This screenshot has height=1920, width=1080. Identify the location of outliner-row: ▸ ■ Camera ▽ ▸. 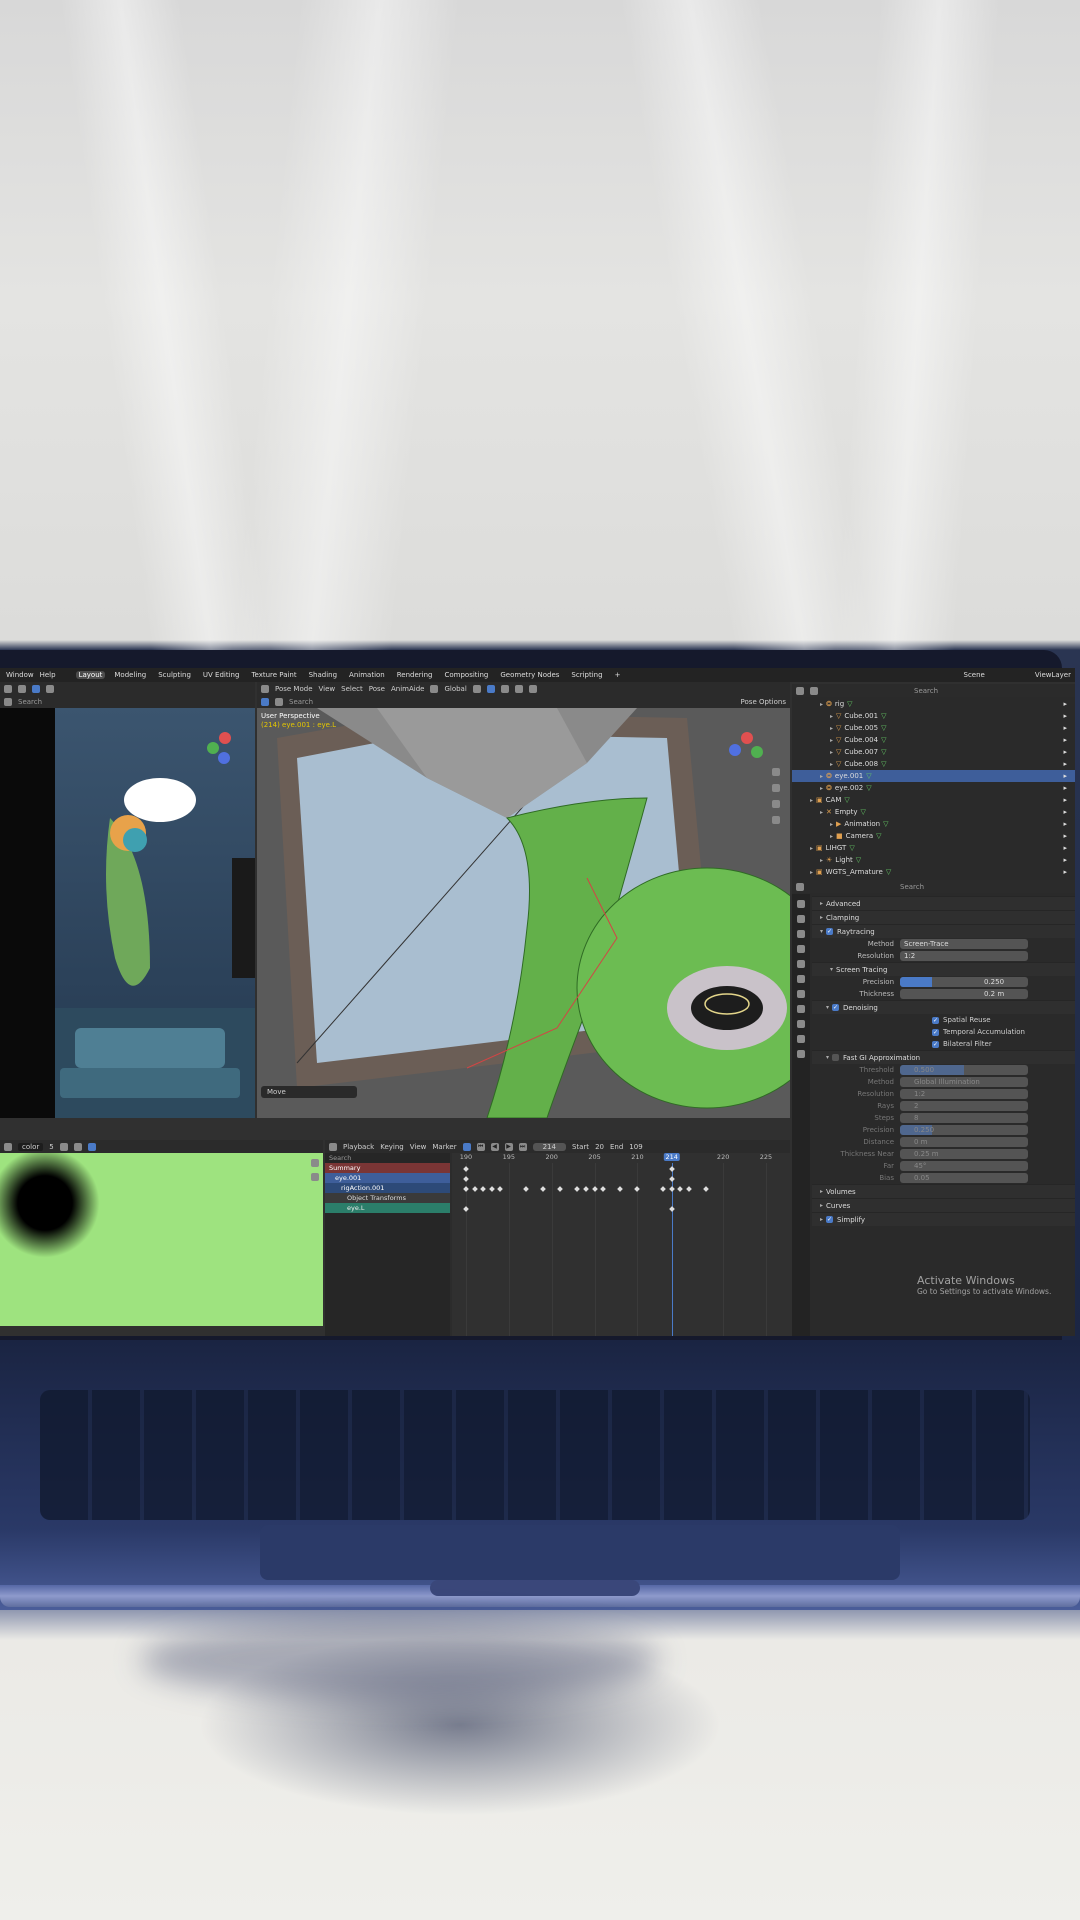
(933, 836).